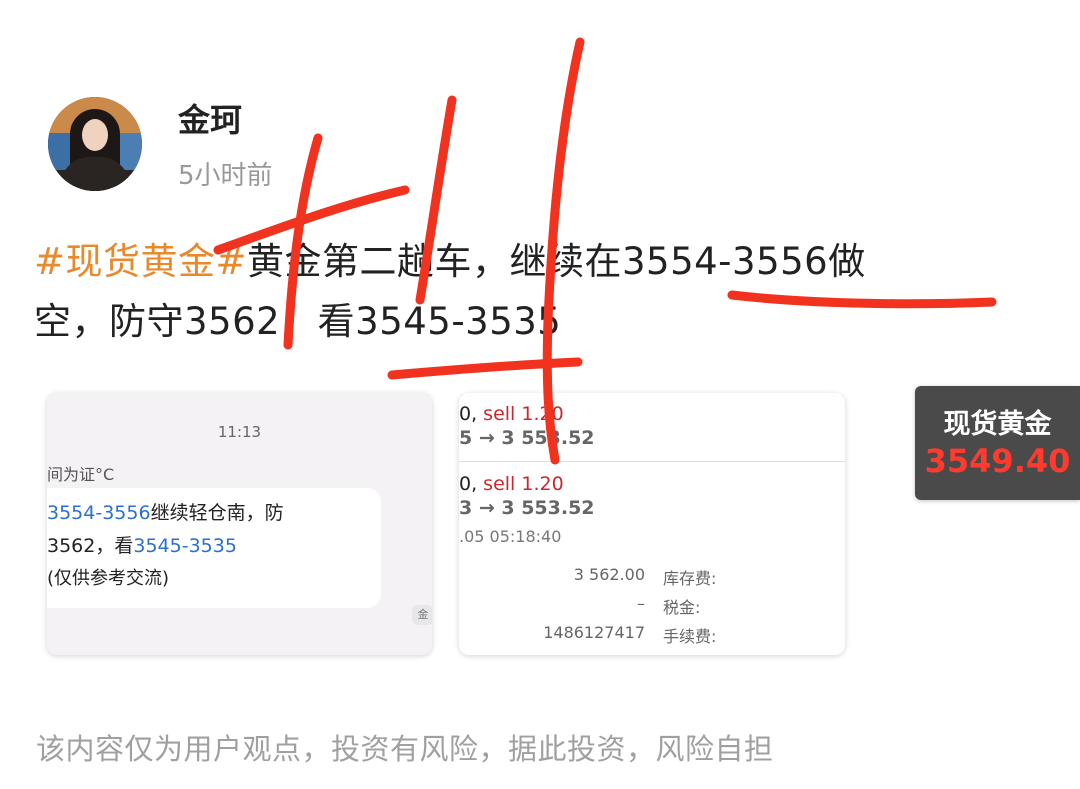  What do you see at coordinates (422, 615) in the screenshot?
I see `chat-mini-avatar: 金` at bounding box center [422, 615].